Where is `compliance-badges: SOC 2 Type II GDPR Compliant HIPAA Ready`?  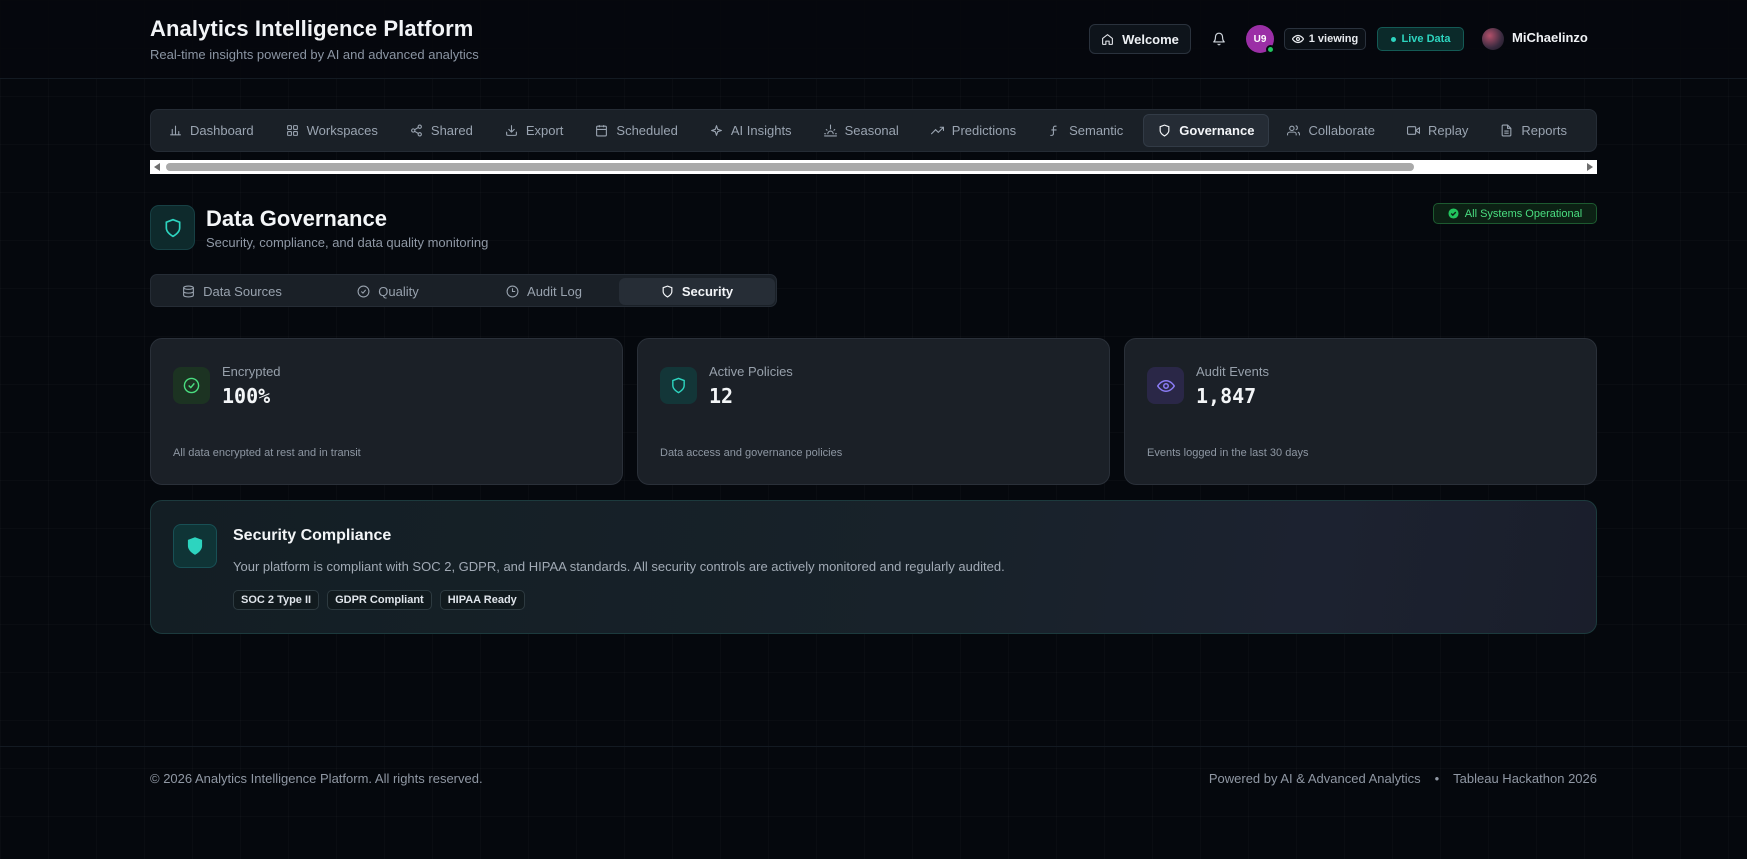 compliance-badges: SOC 2 Type II GDPR Compliant HIPAA Ready is located at coordinates (379, 600).